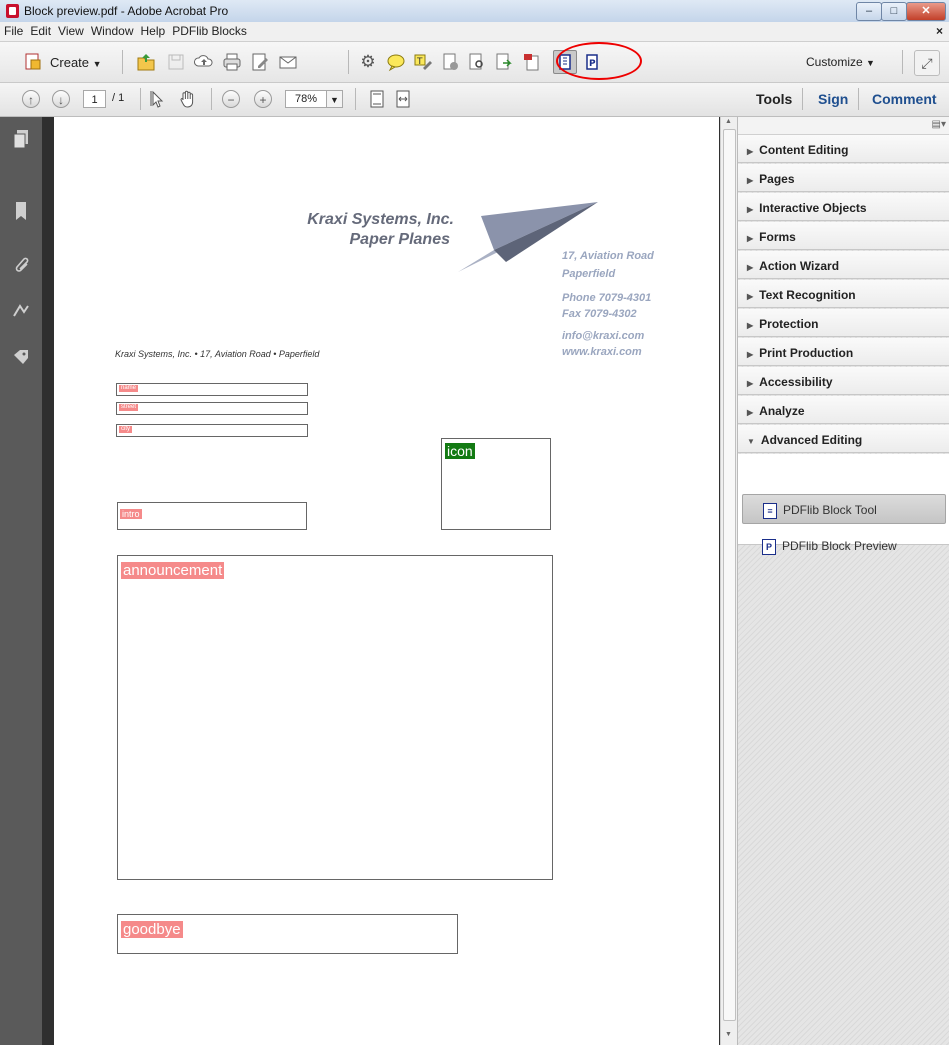  What do you see at coordinates (843, 126) in the screenshot?
I see `tools-pane-header: ▤▾` at bounding box center [843, 126].